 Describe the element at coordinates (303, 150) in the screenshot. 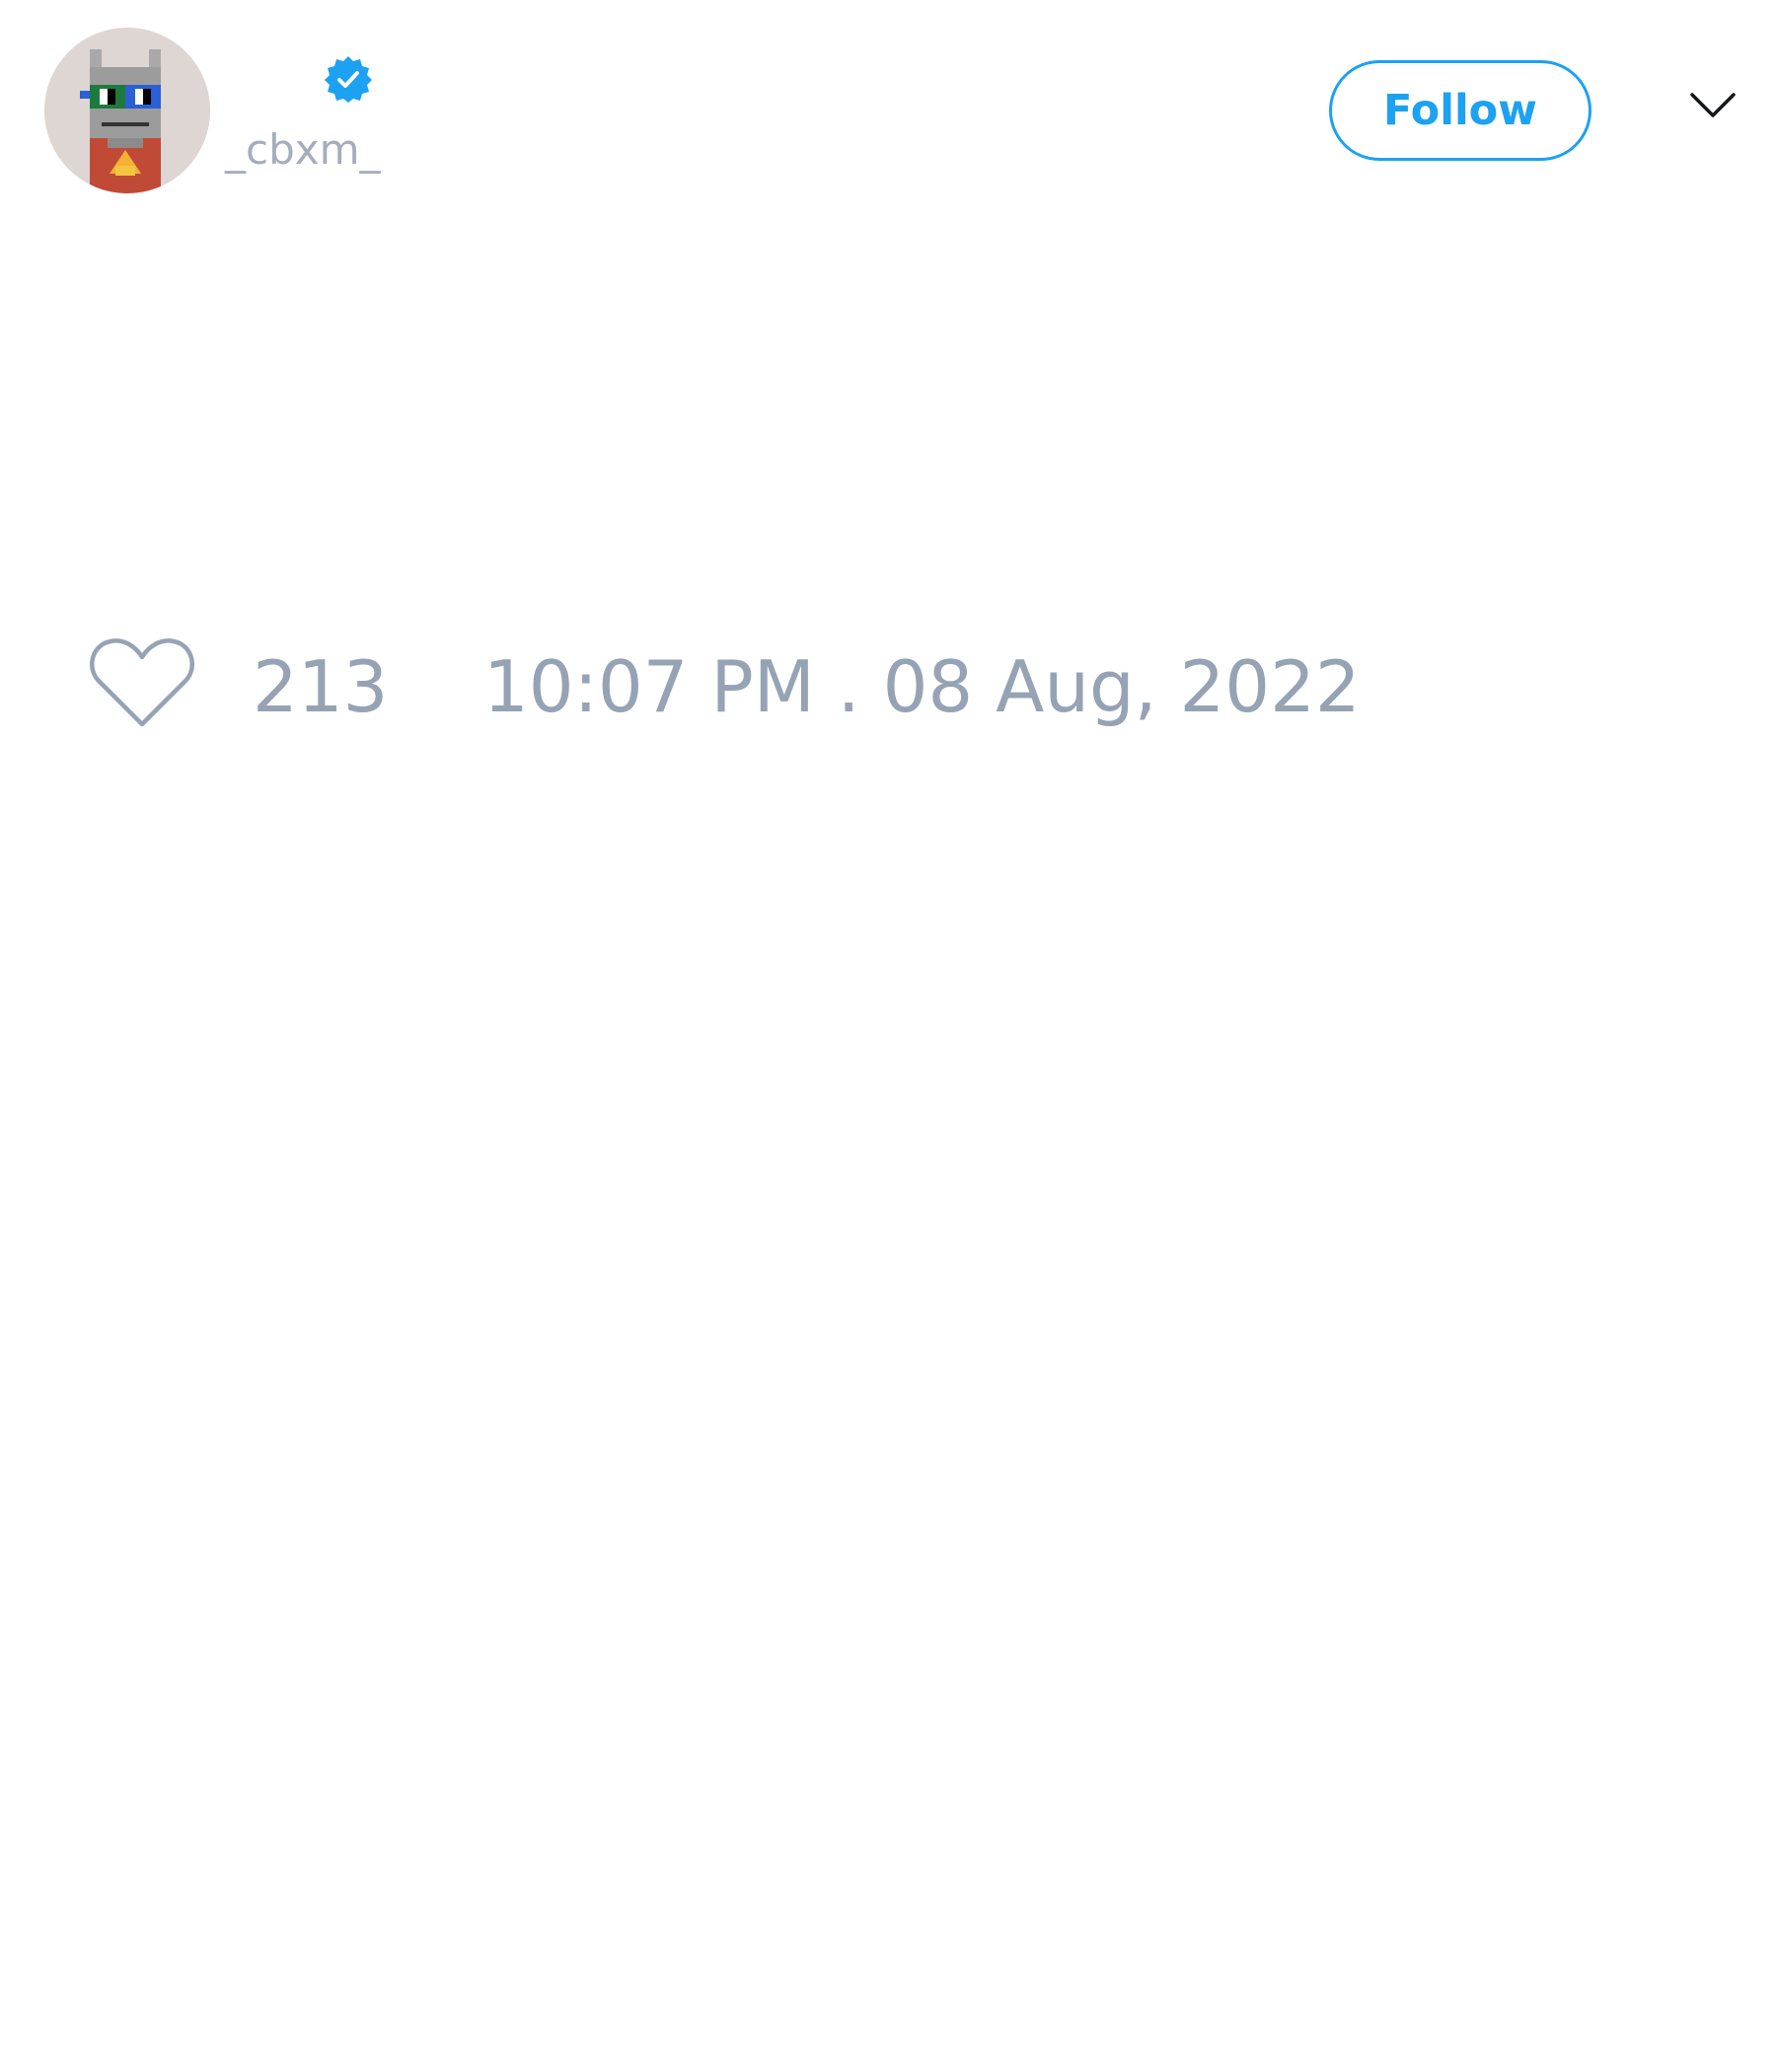

I see `user-handle: _cbxm_` at that location.